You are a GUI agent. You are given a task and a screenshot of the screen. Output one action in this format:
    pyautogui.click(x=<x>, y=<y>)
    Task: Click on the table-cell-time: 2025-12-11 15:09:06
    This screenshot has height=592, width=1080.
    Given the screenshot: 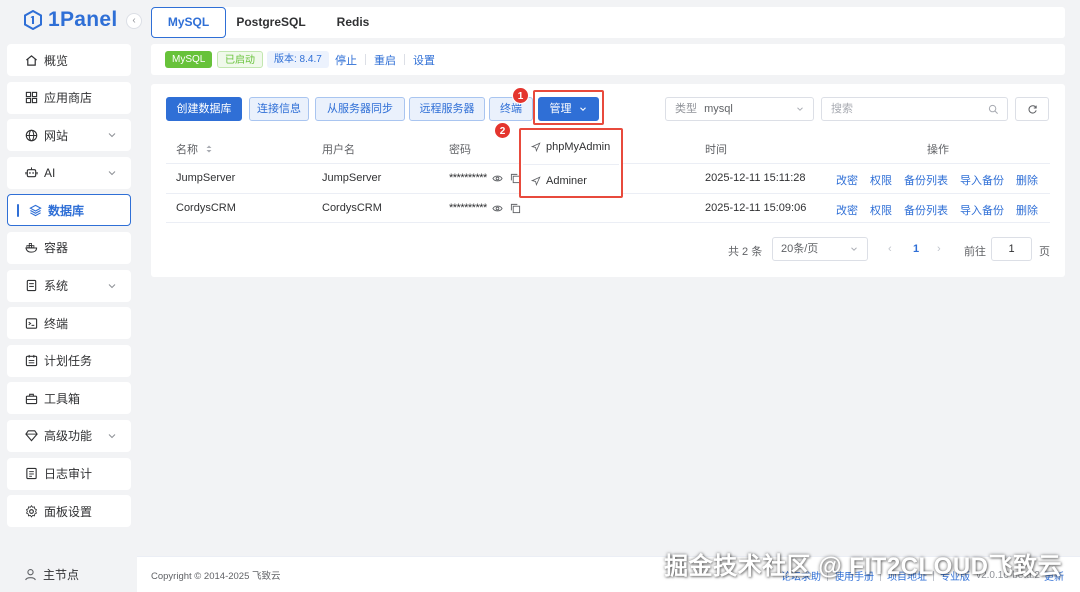 What is the action you would take?
    pyautogui.click(x=756, y=208)
    